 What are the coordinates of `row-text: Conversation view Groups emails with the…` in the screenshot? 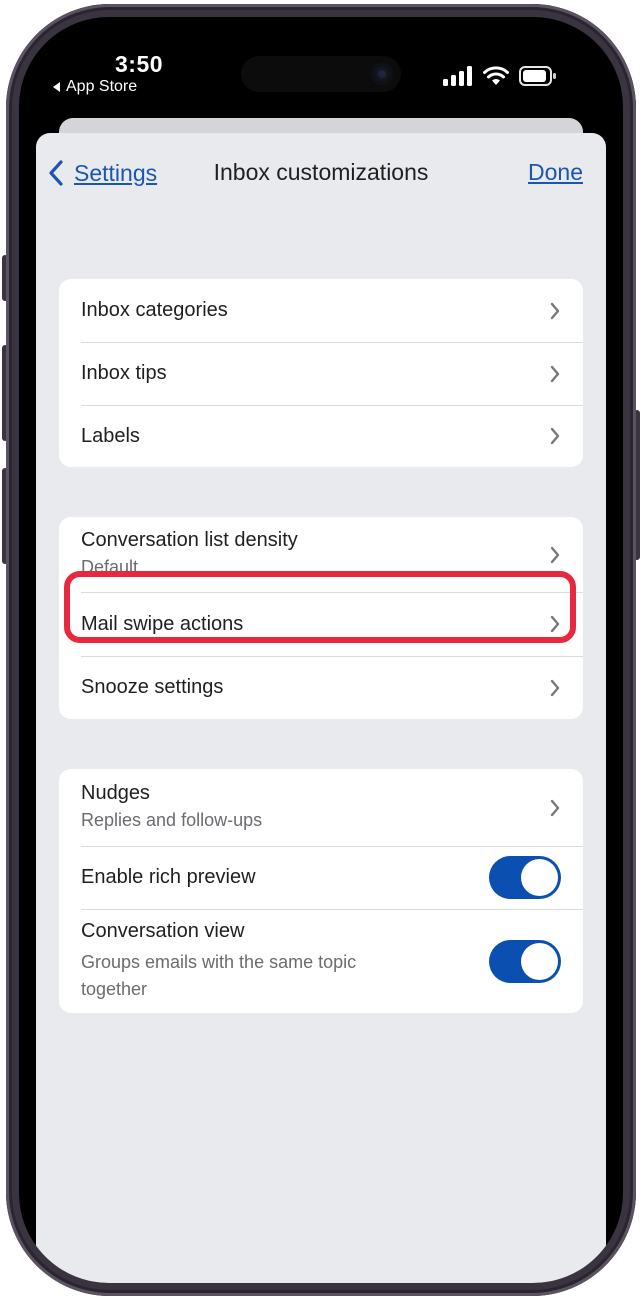 It's located at (285, 961).